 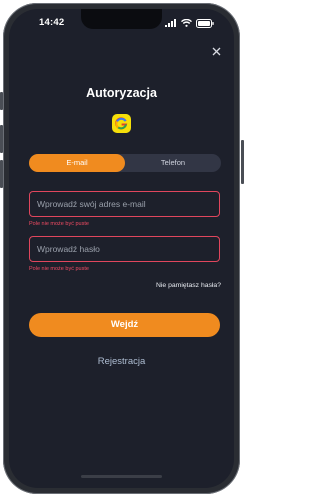 What do you see at coordinates (170, 23) in the screenshot?
I see `signal-icon` at bounding box center [170, 23].